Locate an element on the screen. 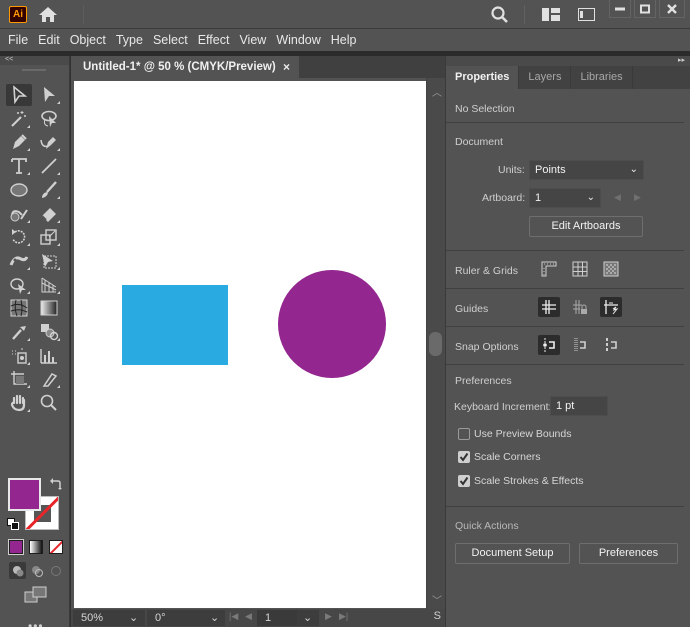  smart-guides-button is located at coordinates (611, 307).